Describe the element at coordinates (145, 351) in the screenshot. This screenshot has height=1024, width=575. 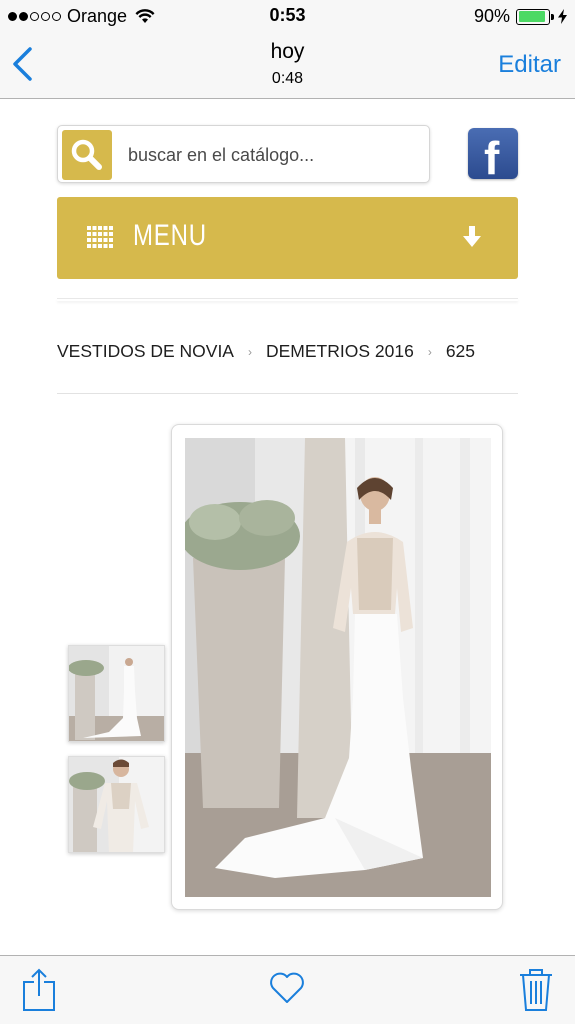
I see `breadcrumb-item-category: VESTIDOS DE NOVIA` at that location.